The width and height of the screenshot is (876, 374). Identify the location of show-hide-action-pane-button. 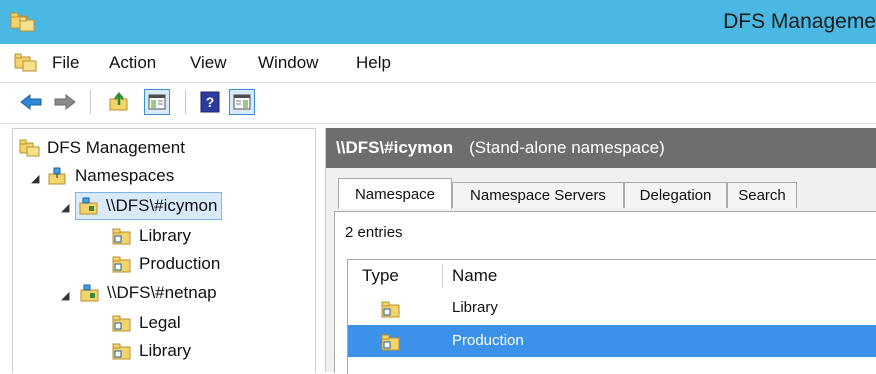
(242, 102).